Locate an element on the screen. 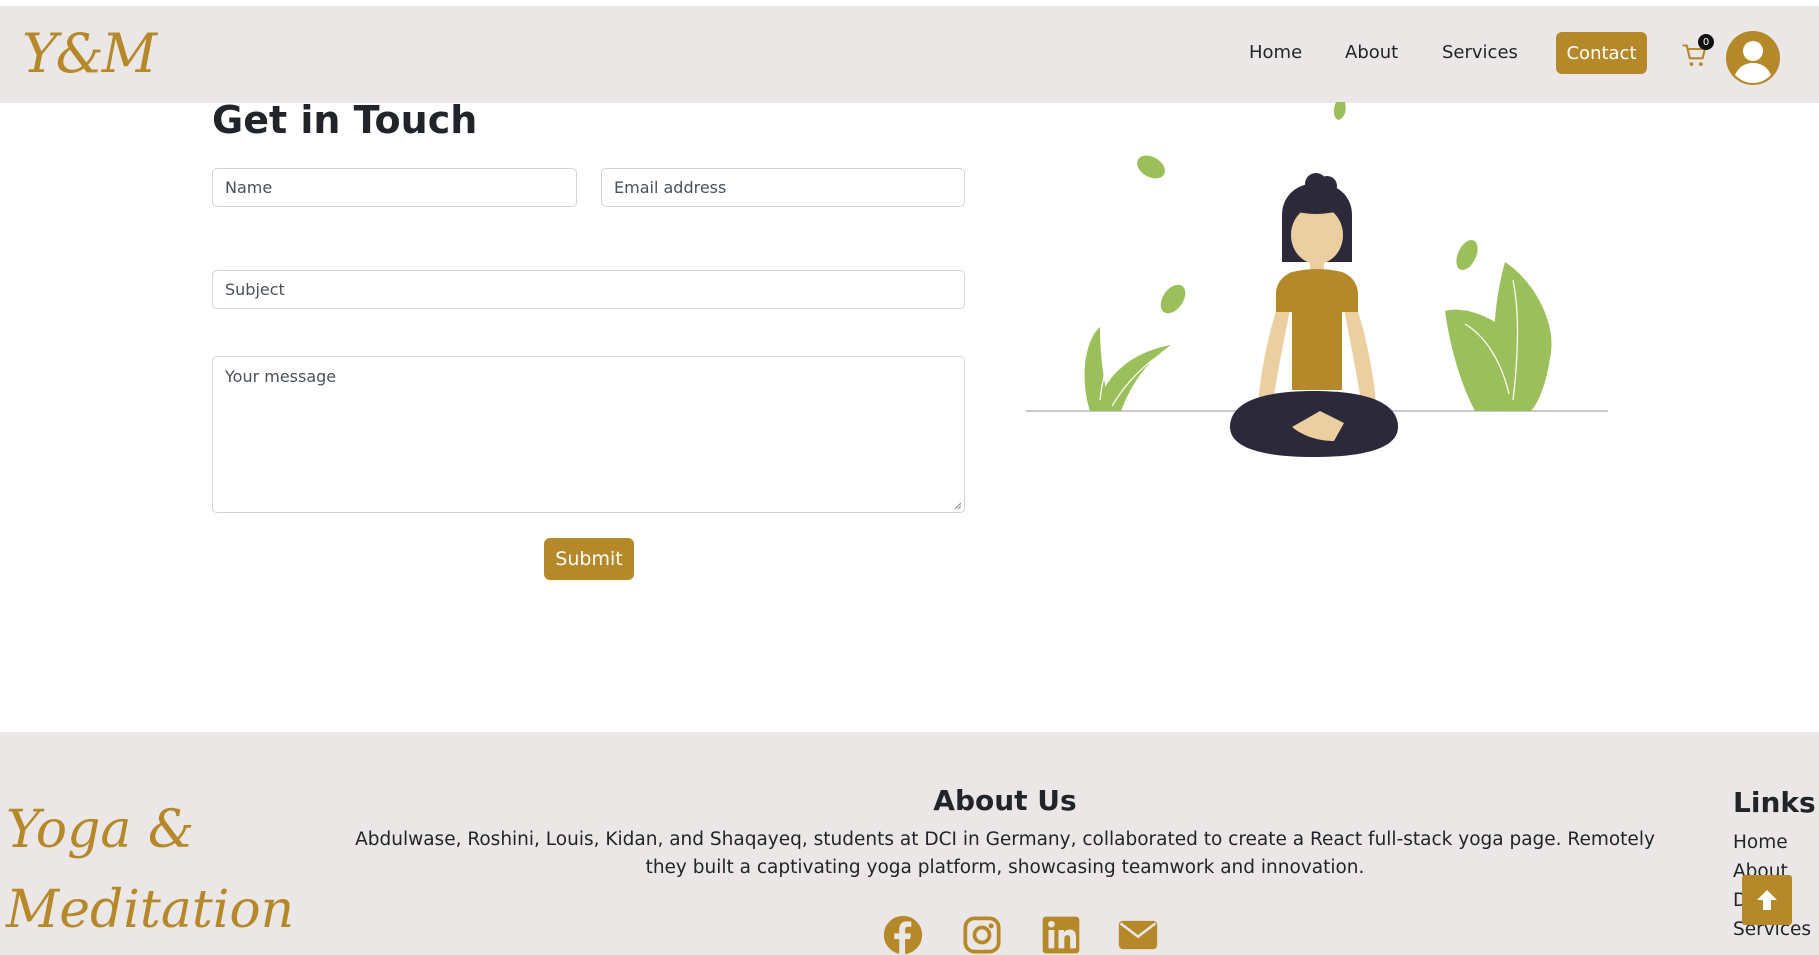 The height and width of the screenshot is (955, 1819). nav-about: About is located at coordinates (1371, 53).